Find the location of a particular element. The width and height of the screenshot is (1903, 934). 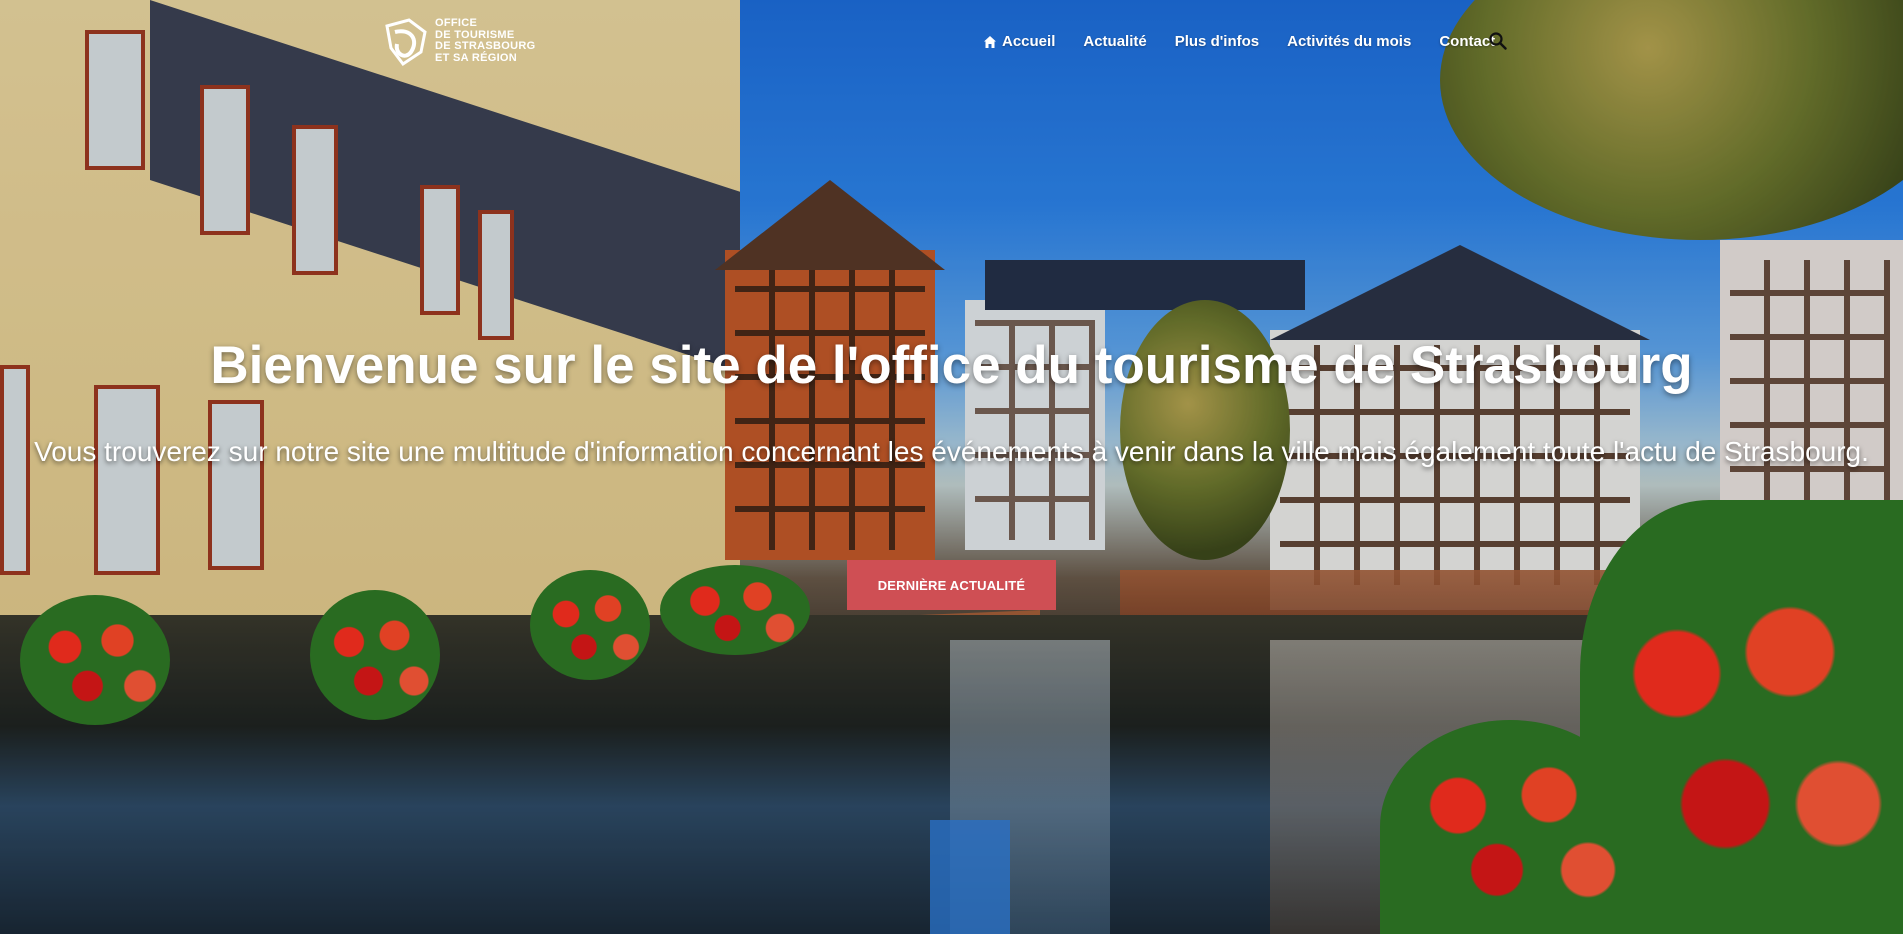

logo-line: de Strasbourg is located at coordinates (485, 46).